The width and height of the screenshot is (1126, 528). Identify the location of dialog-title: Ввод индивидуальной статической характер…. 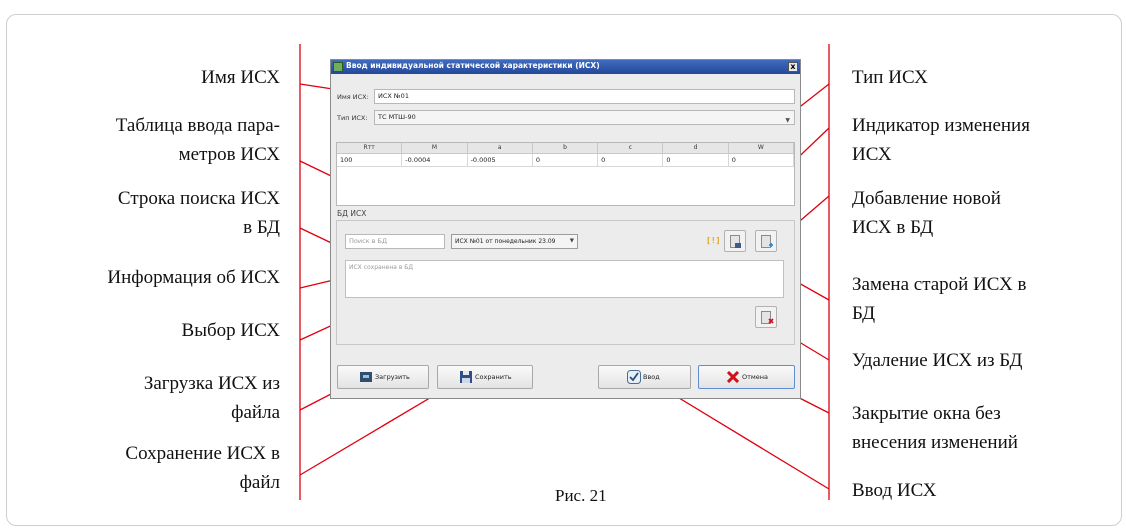
(473, 65).